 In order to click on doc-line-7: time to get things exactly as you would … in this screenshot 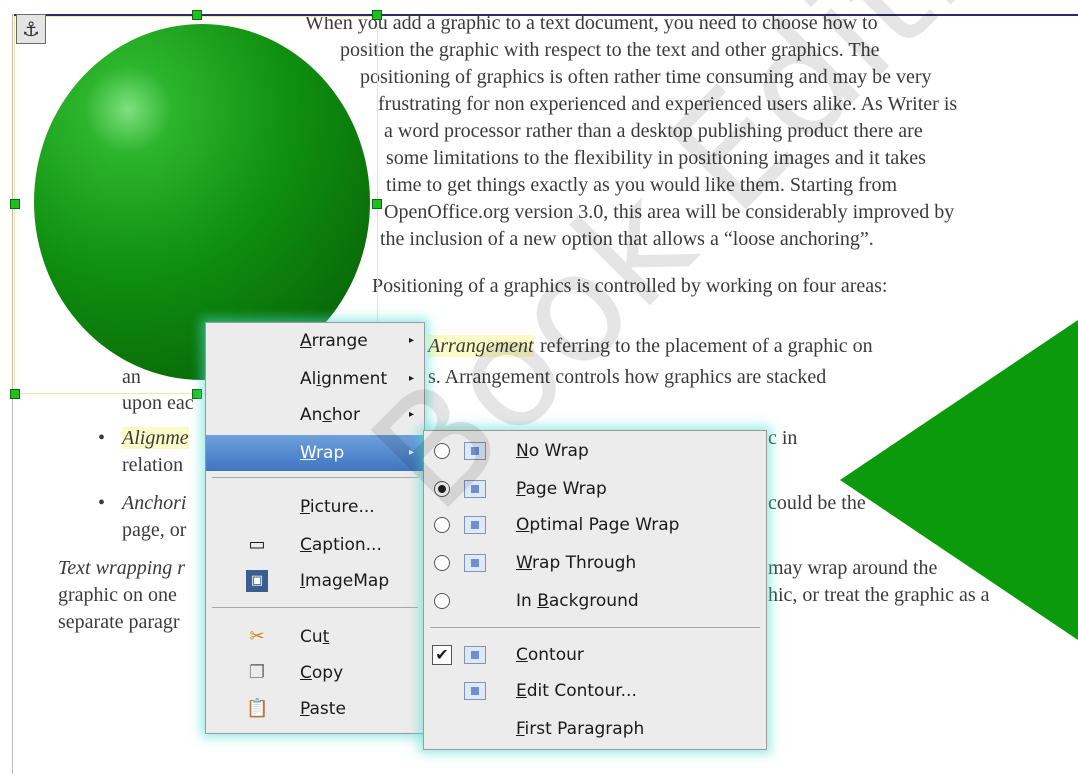, I will do `click(642, 185)`.